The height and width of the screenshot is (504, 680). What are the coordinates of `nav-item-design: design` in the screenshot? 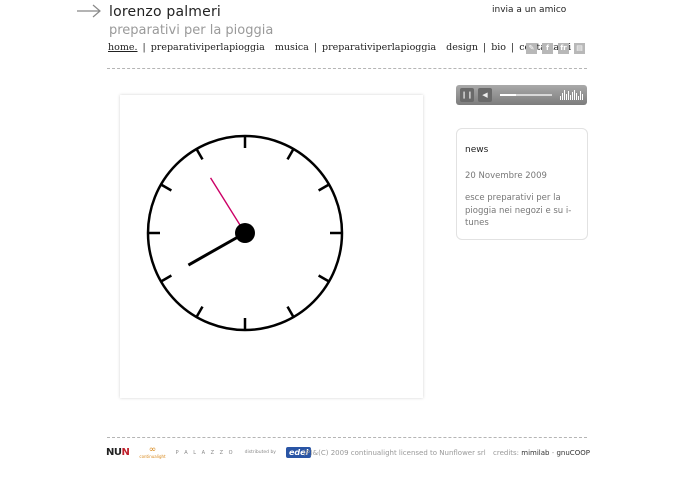 It's located at (462, 47).